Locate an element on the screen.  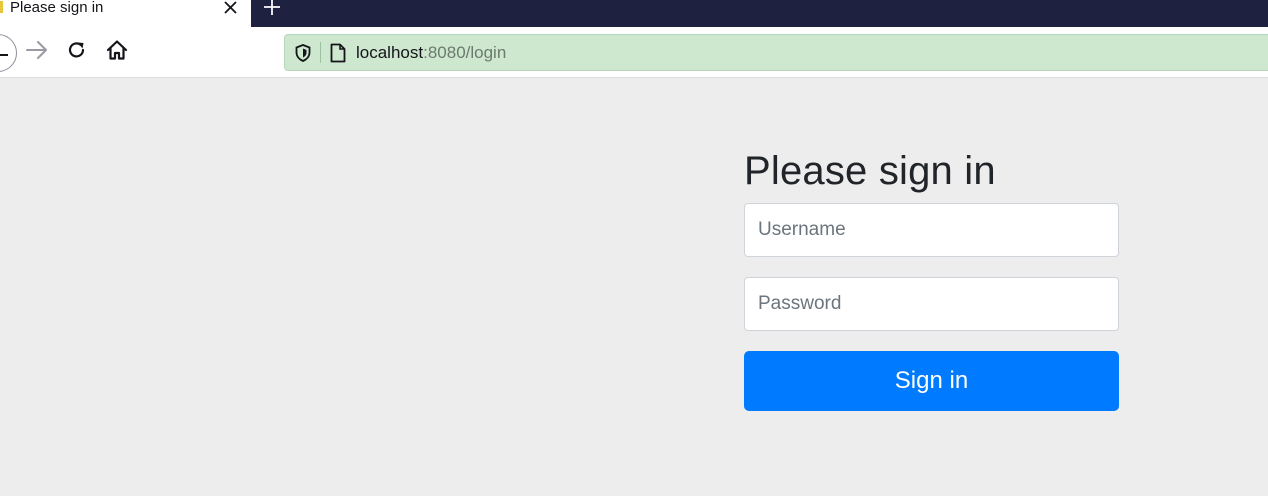
page-title: Please sign in is located at coordinates (870, 171).